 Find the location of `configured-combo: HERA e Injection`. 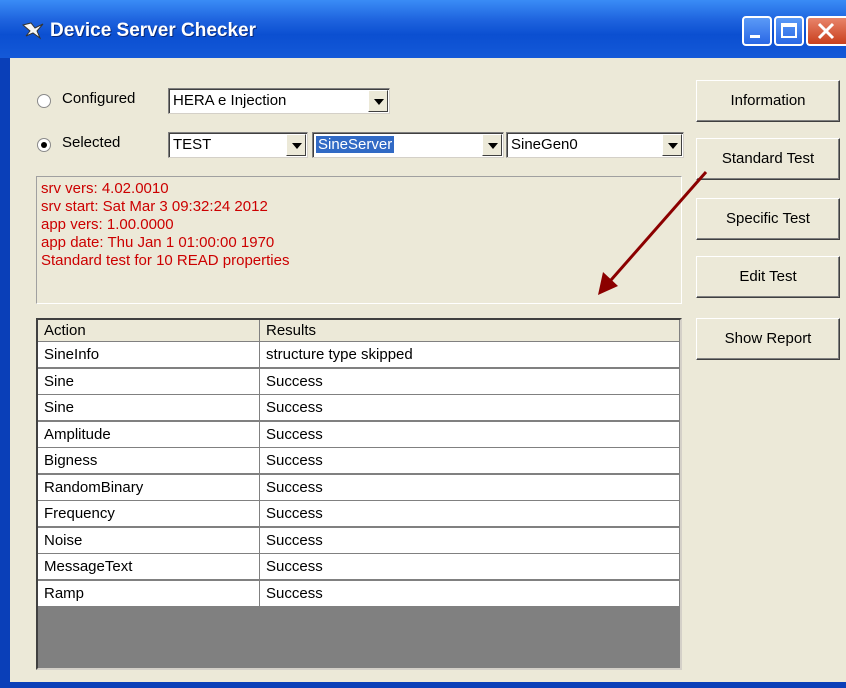

configured-combo: HERA e Injection is located at coordinates (279, 101).